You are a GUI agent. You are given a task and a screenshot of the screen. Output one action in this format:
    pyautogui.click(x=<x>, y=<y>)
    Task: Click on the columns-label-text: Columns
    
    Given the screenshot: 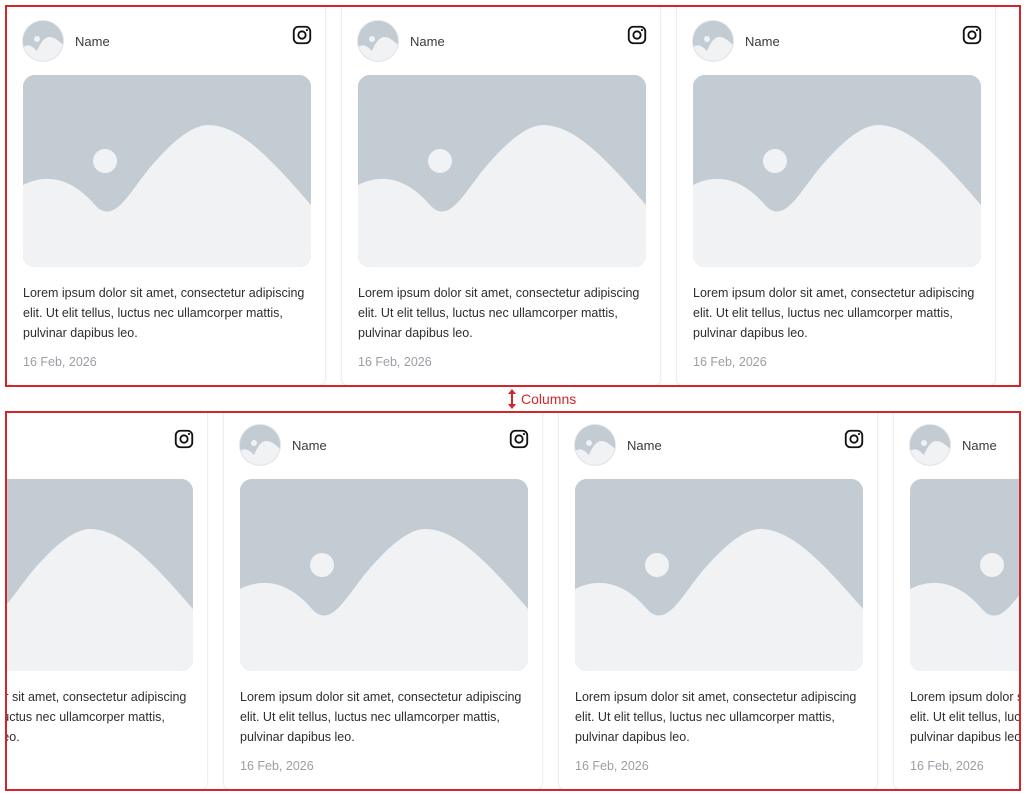 What is the action you would take?
    pyautogui.click(x=549, y=399)
    